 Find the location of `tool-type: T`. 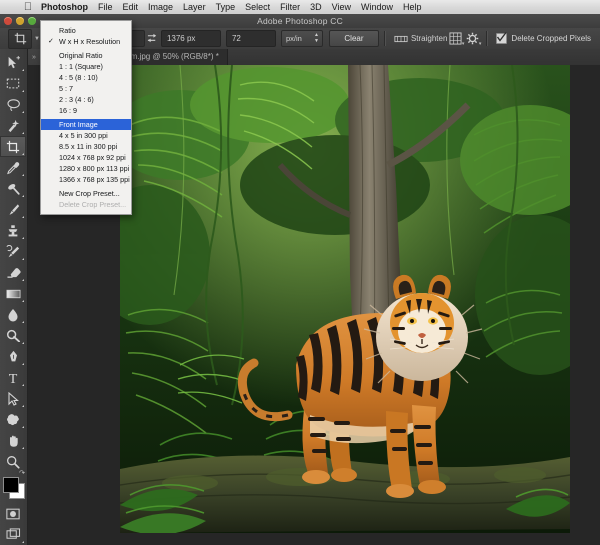

tool-type: T is located at coordinates (13, 377).